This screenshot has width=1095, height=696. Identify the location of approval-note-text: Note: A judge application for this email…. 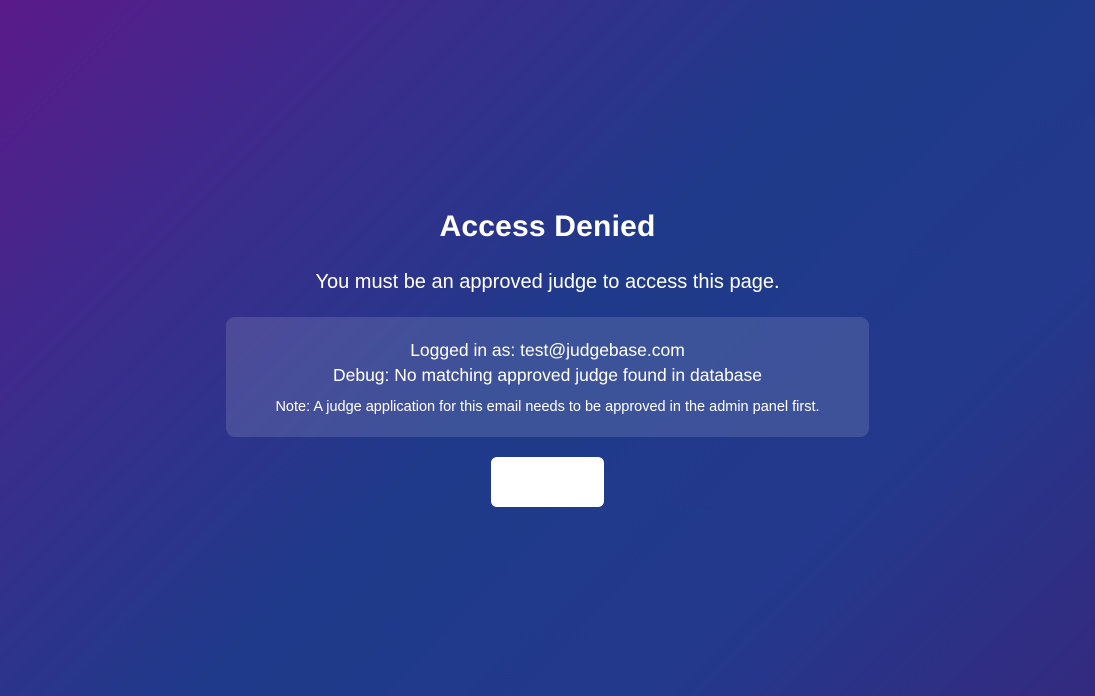
(547, 407).